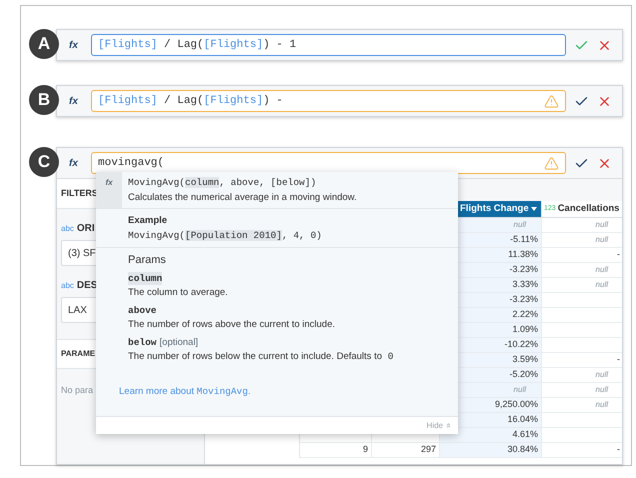 The height and width of the screenshot is (478, 636). What do you see at coordinates (79, 193) in the screenshot?
I see `filters-heading: FILTERS` at bounding box center [79, 193].